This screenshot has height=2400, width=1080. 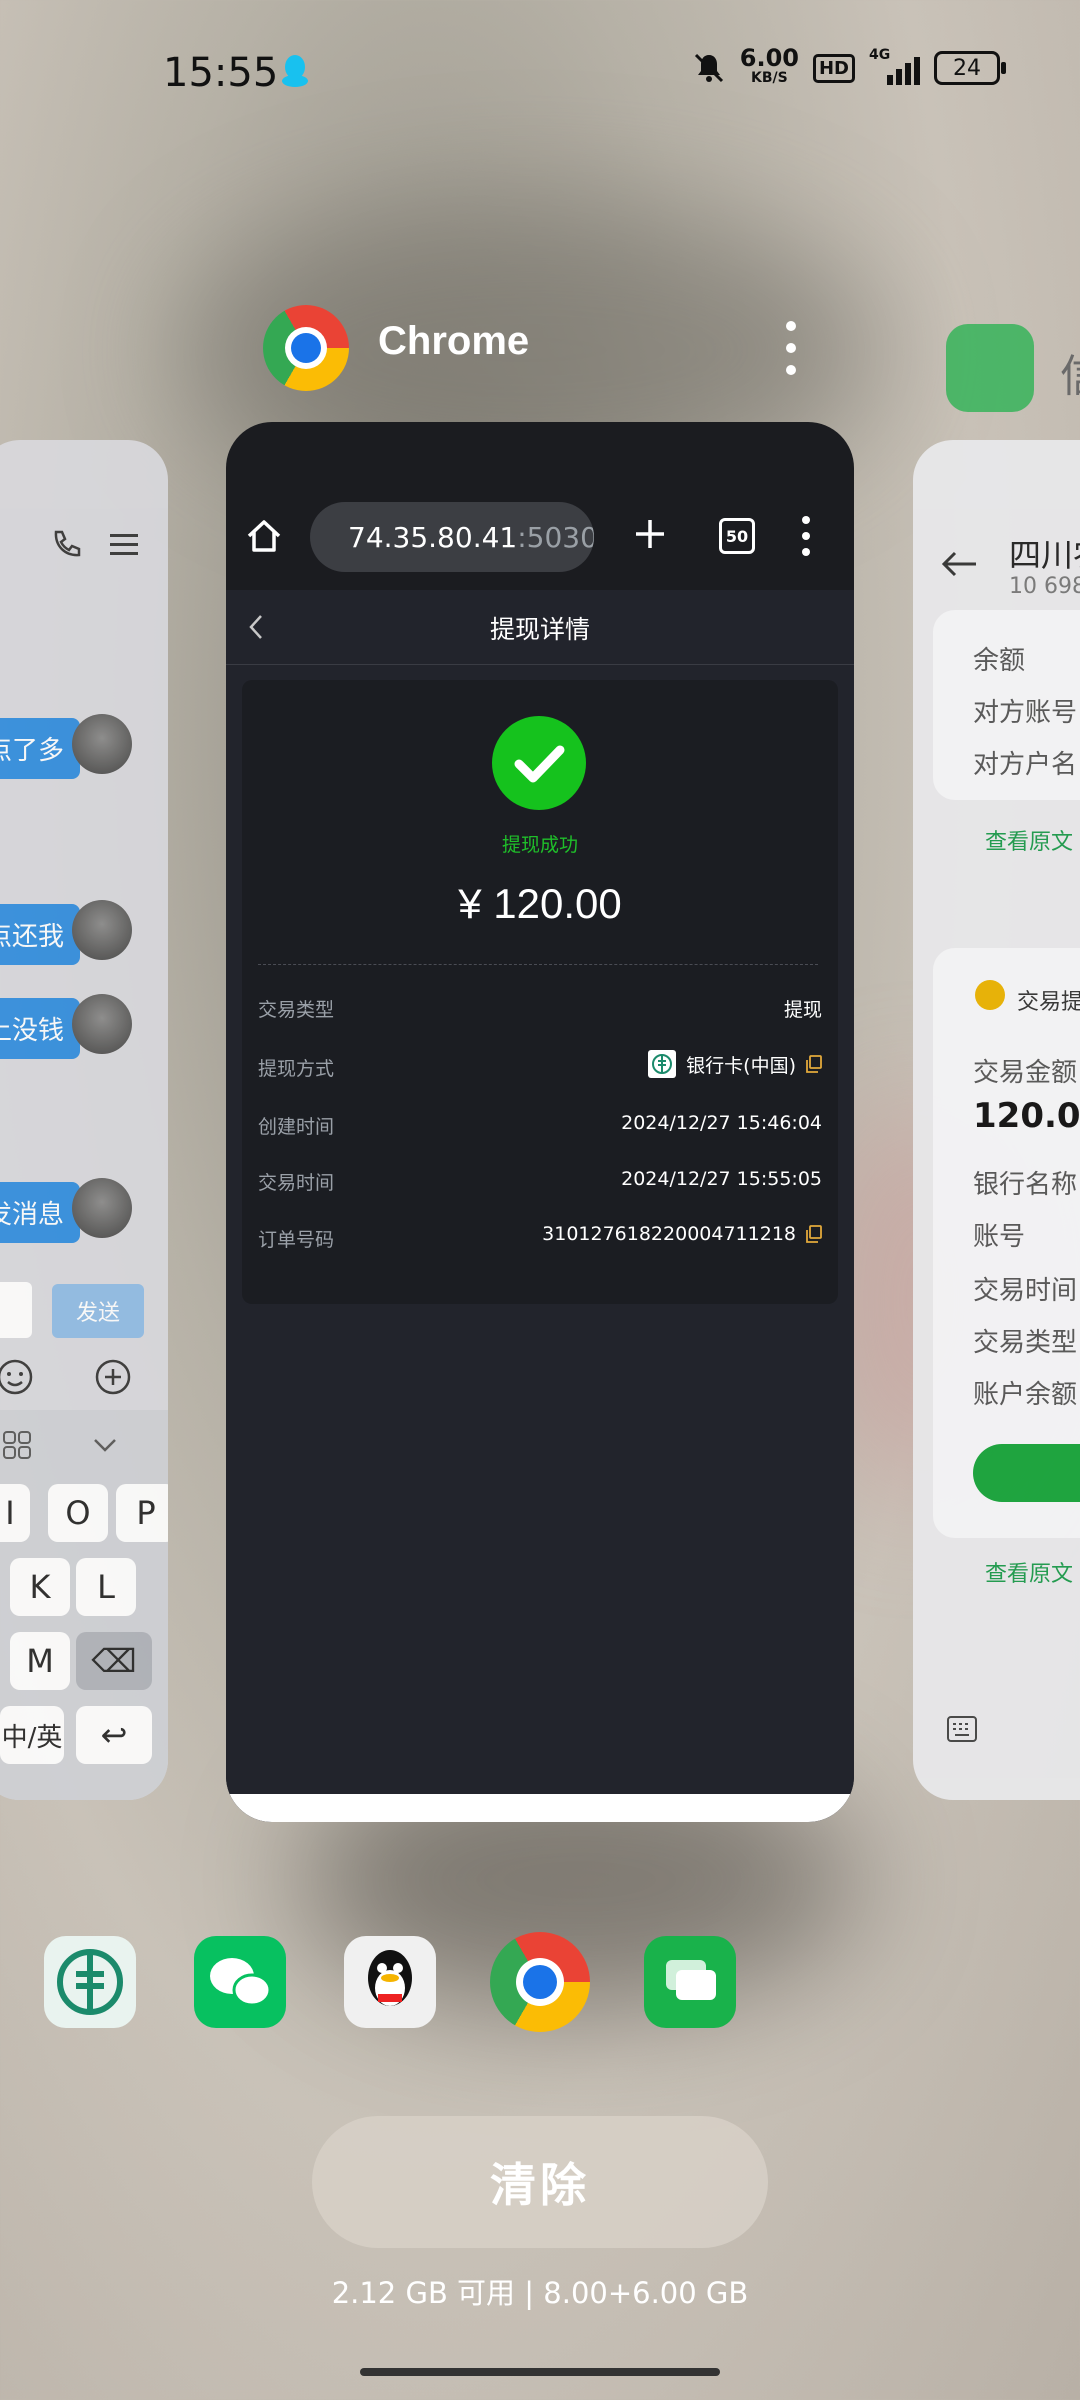 What do you see at coordinates (1070, 372) in the screenshot?
I see `messages-app-title: 信` at bounding box center [1070, 372].